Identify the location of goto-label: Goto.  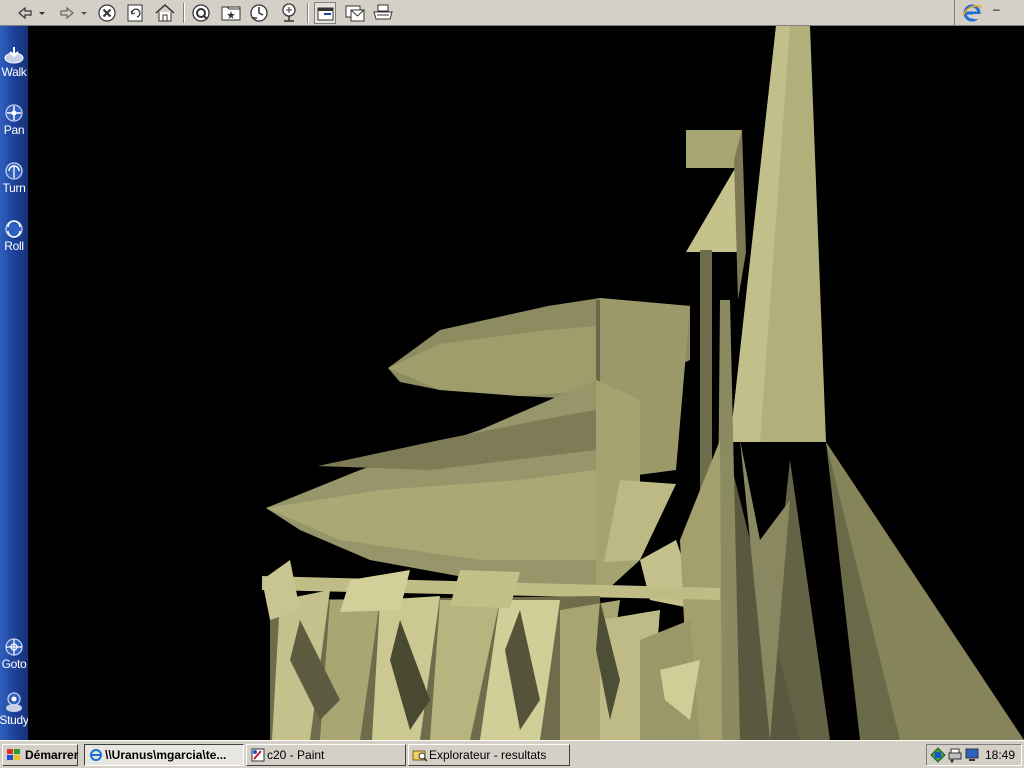
(14, 664).